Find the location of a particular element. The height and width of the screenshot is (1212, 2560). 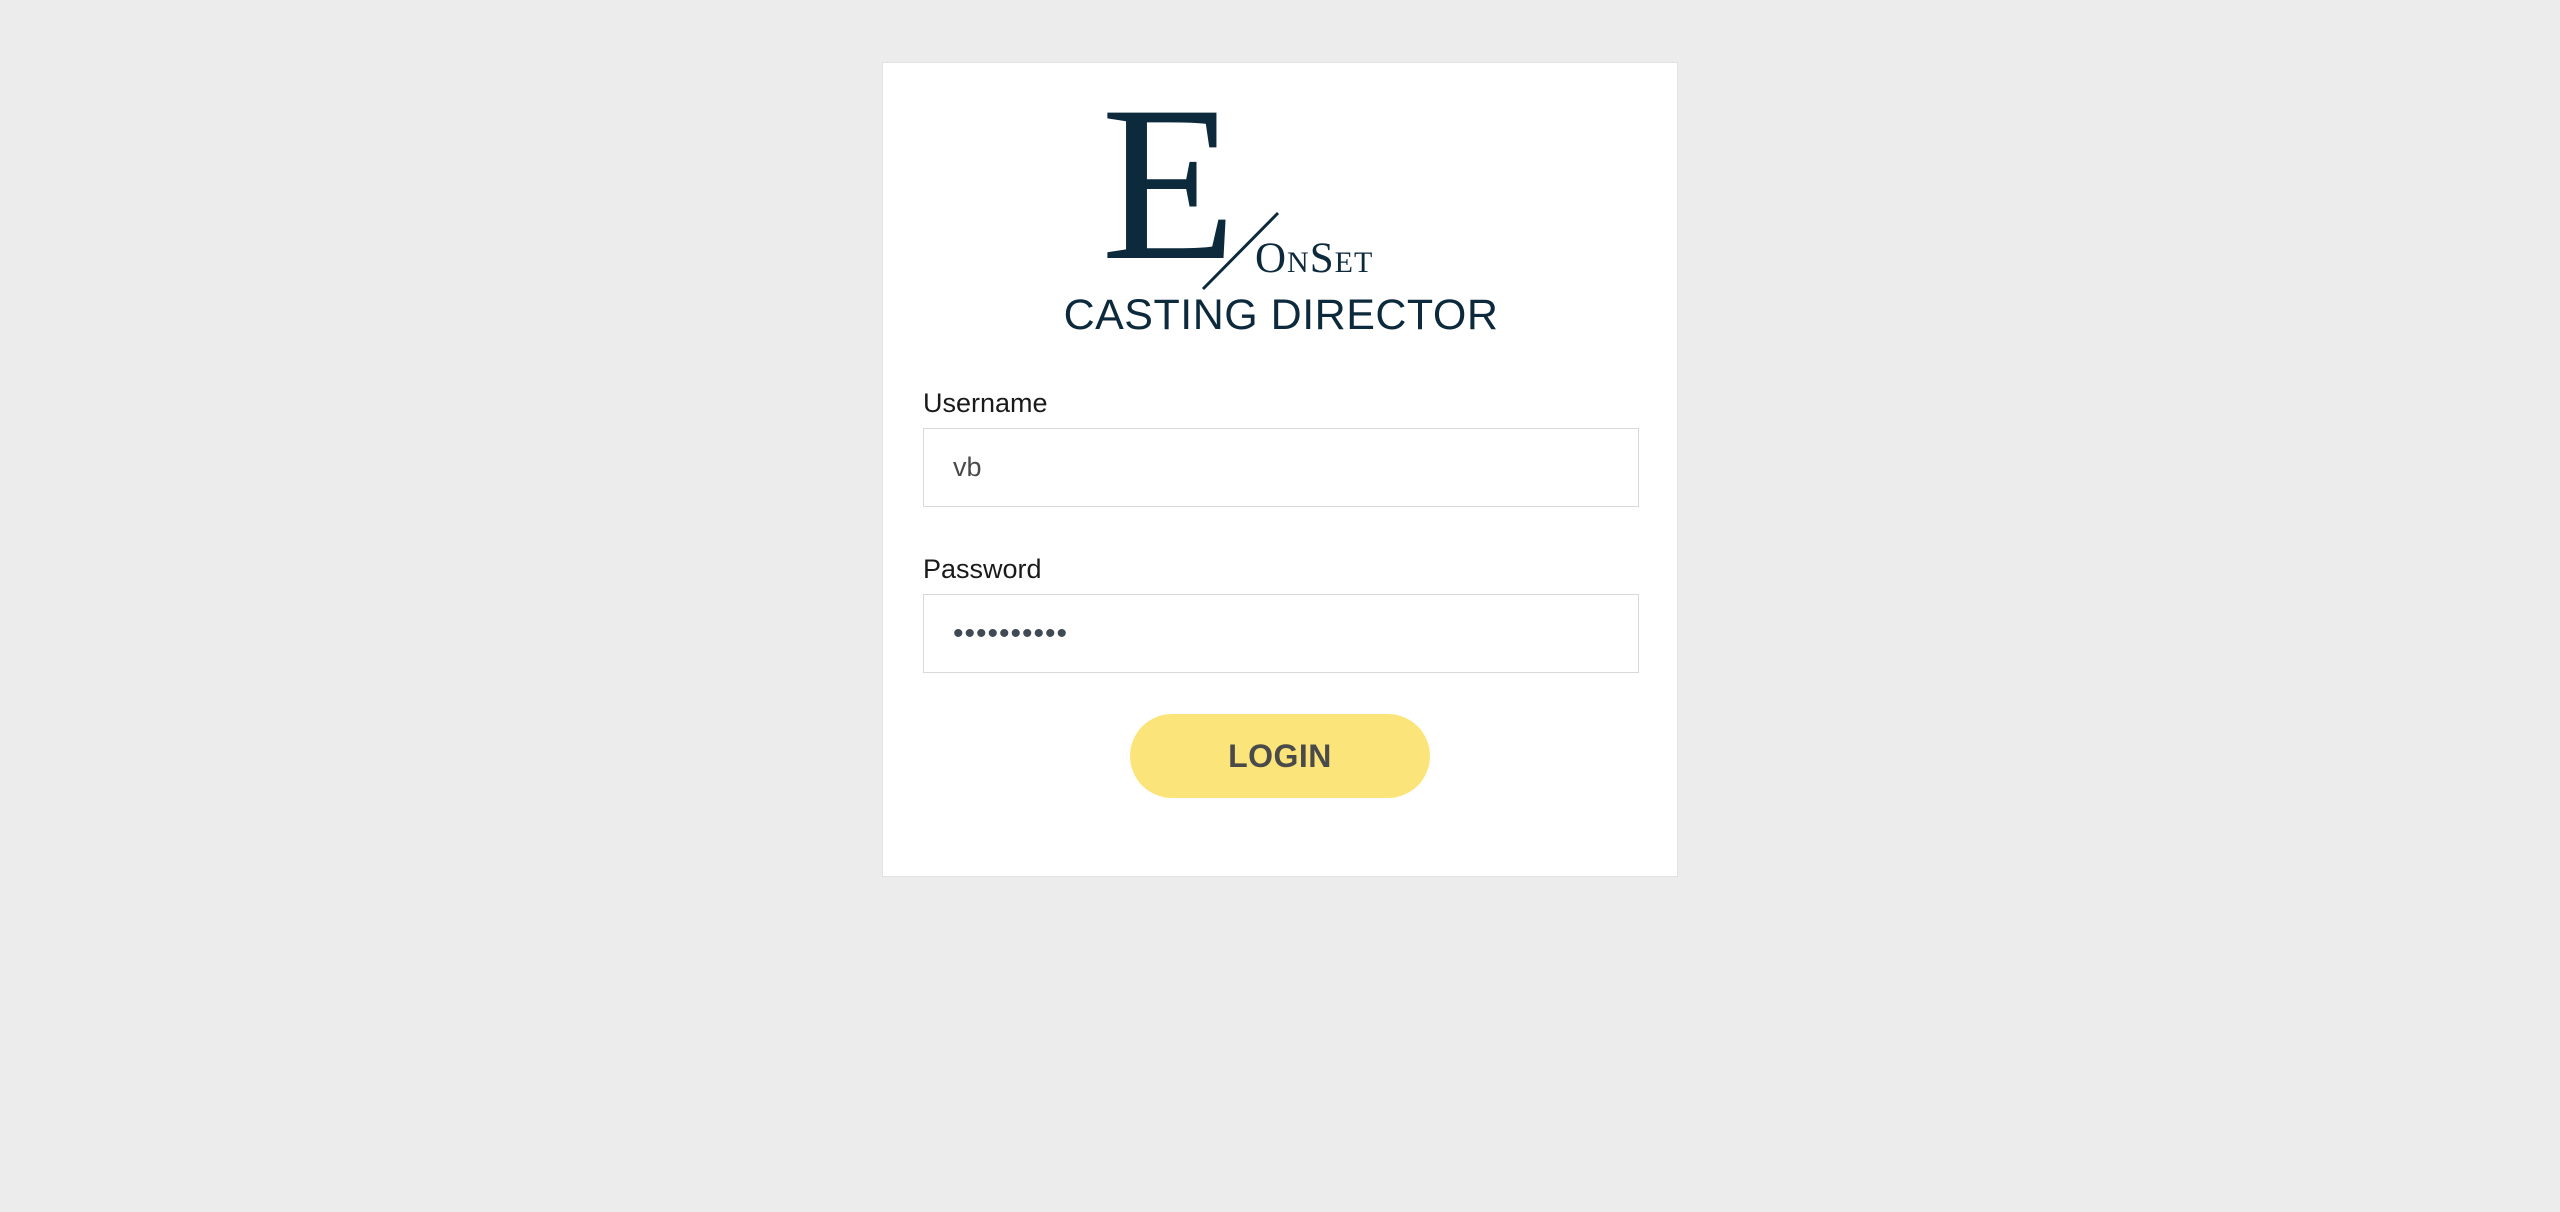

password-input is located at coordinates (1281, 633).